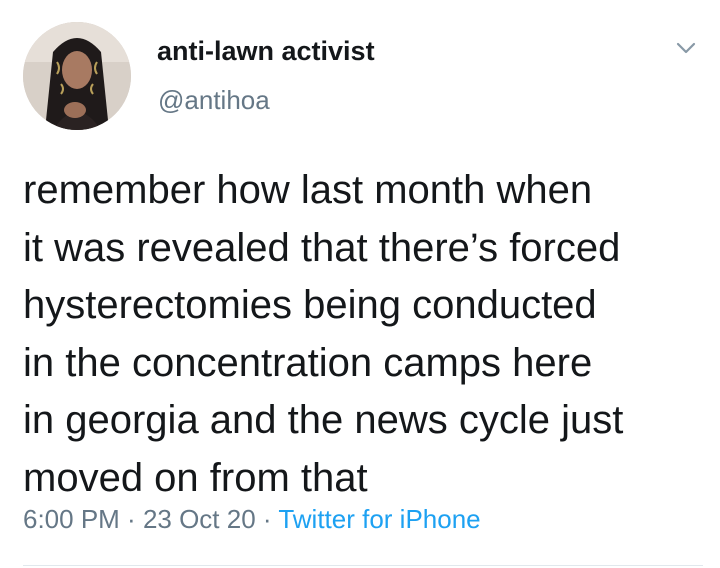 The width and height of the screenshot is (720, 568). I want to click on tweet-time: 6:00 PM, so click(71, 519).